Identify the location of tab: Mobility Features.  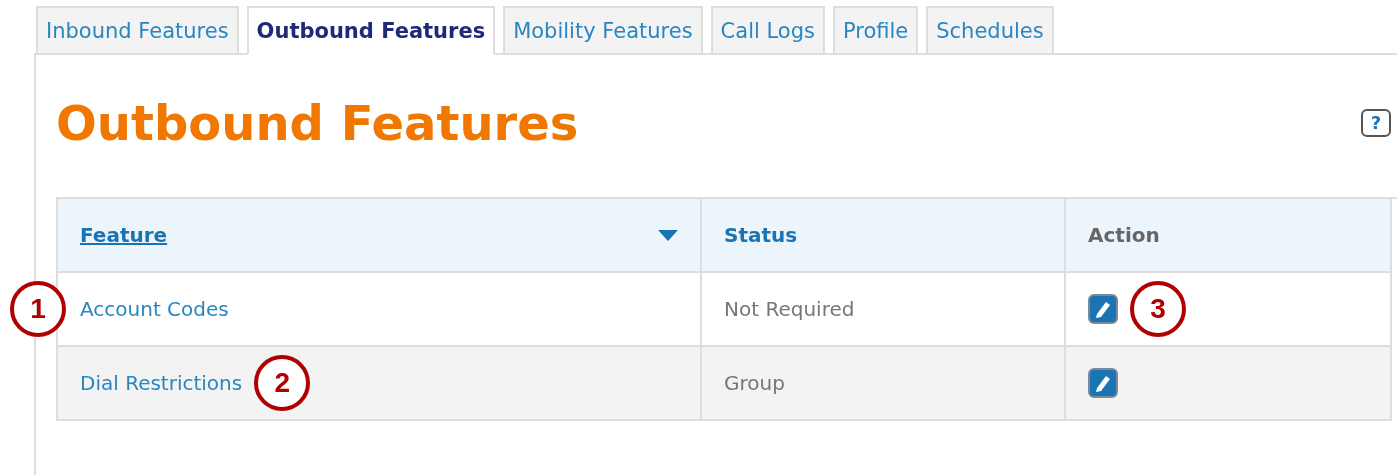
(603, 30).